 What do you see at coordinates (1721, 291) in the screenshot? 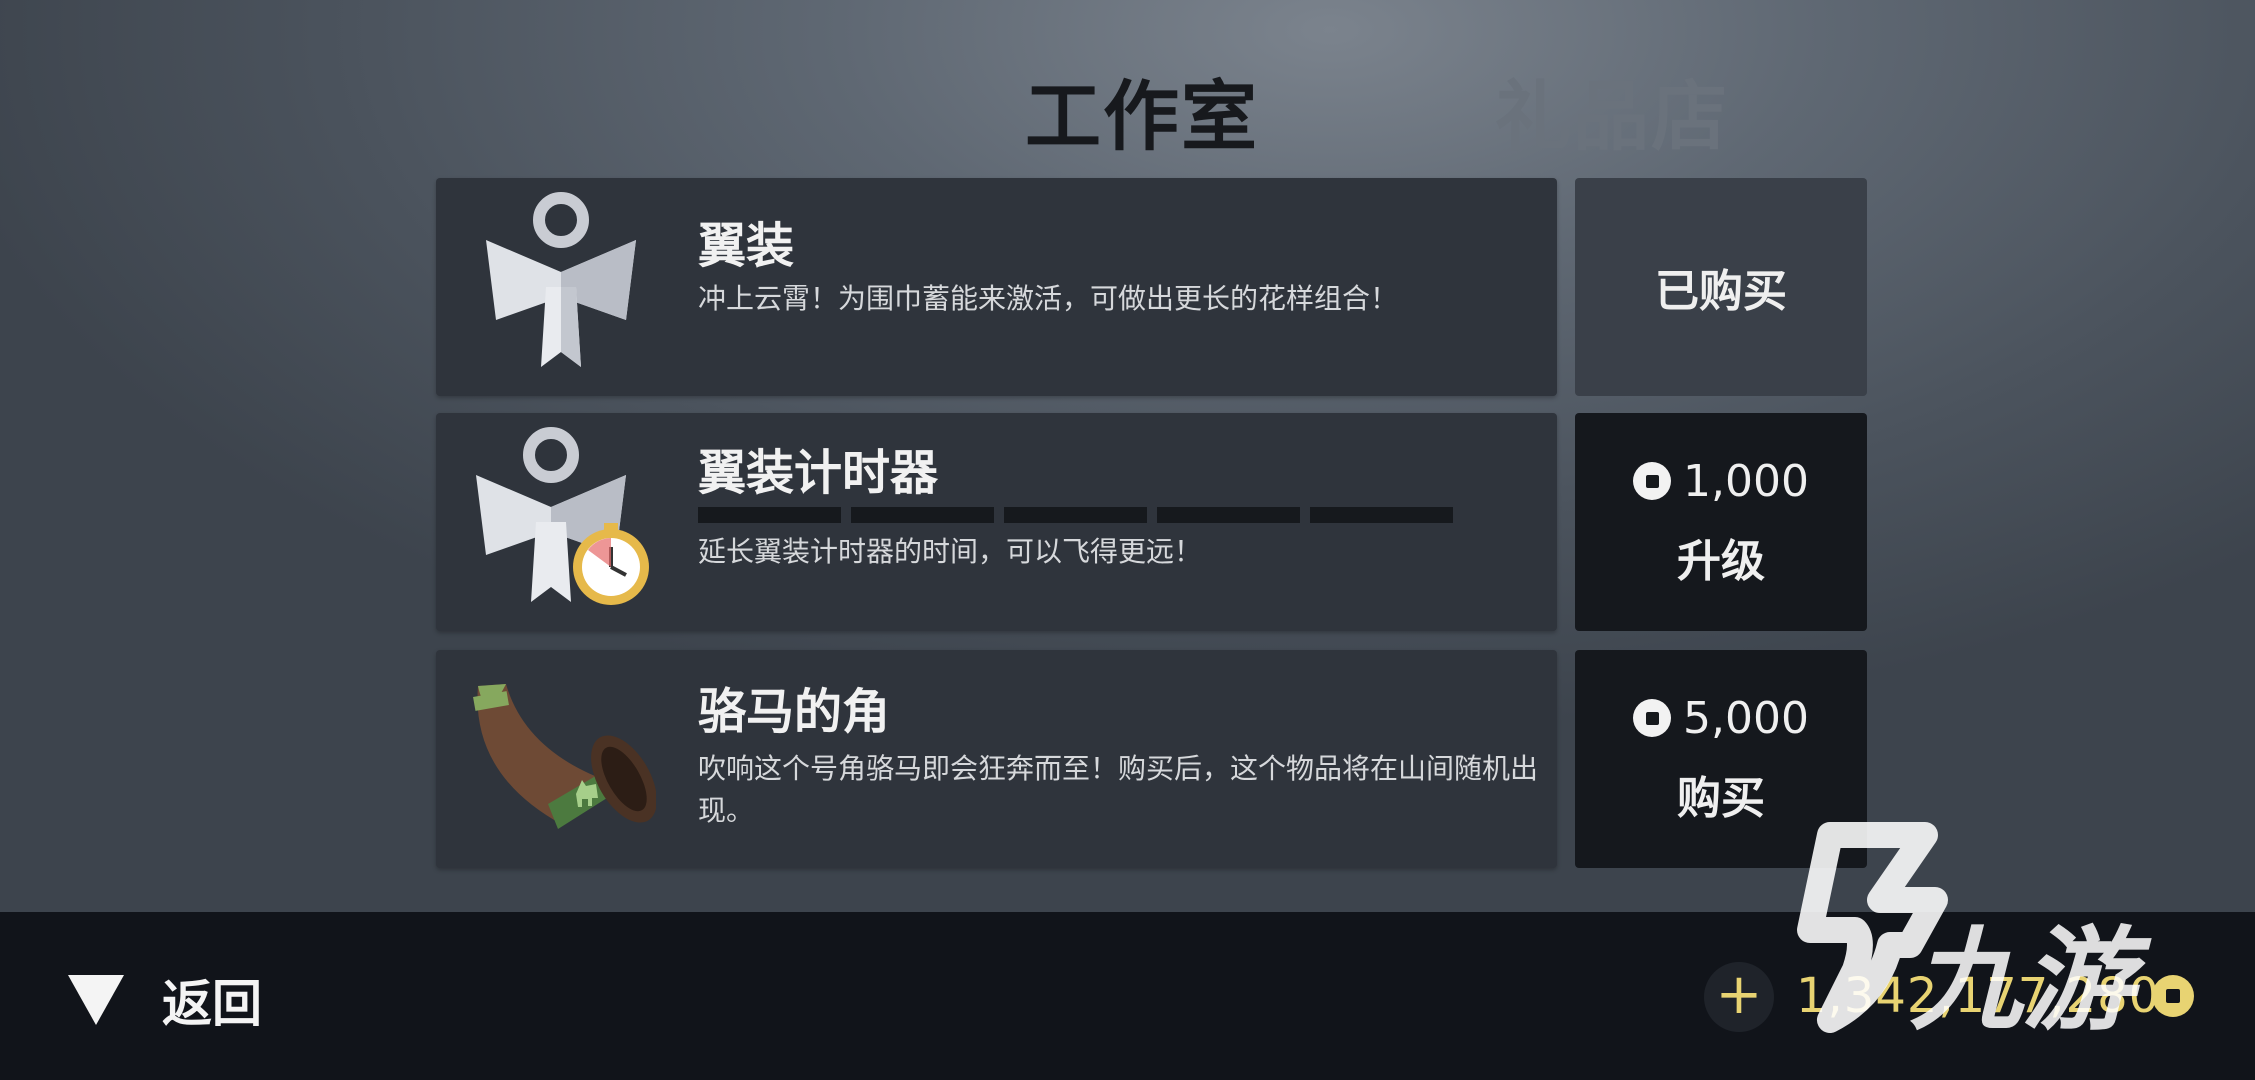
I see `purchased-label: 已购买` at bounding box center [1721, 291].